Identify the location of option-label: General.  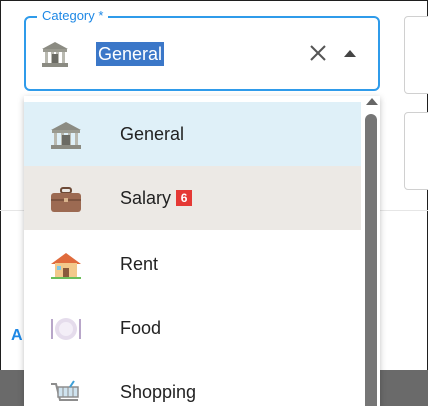
(152, 134).